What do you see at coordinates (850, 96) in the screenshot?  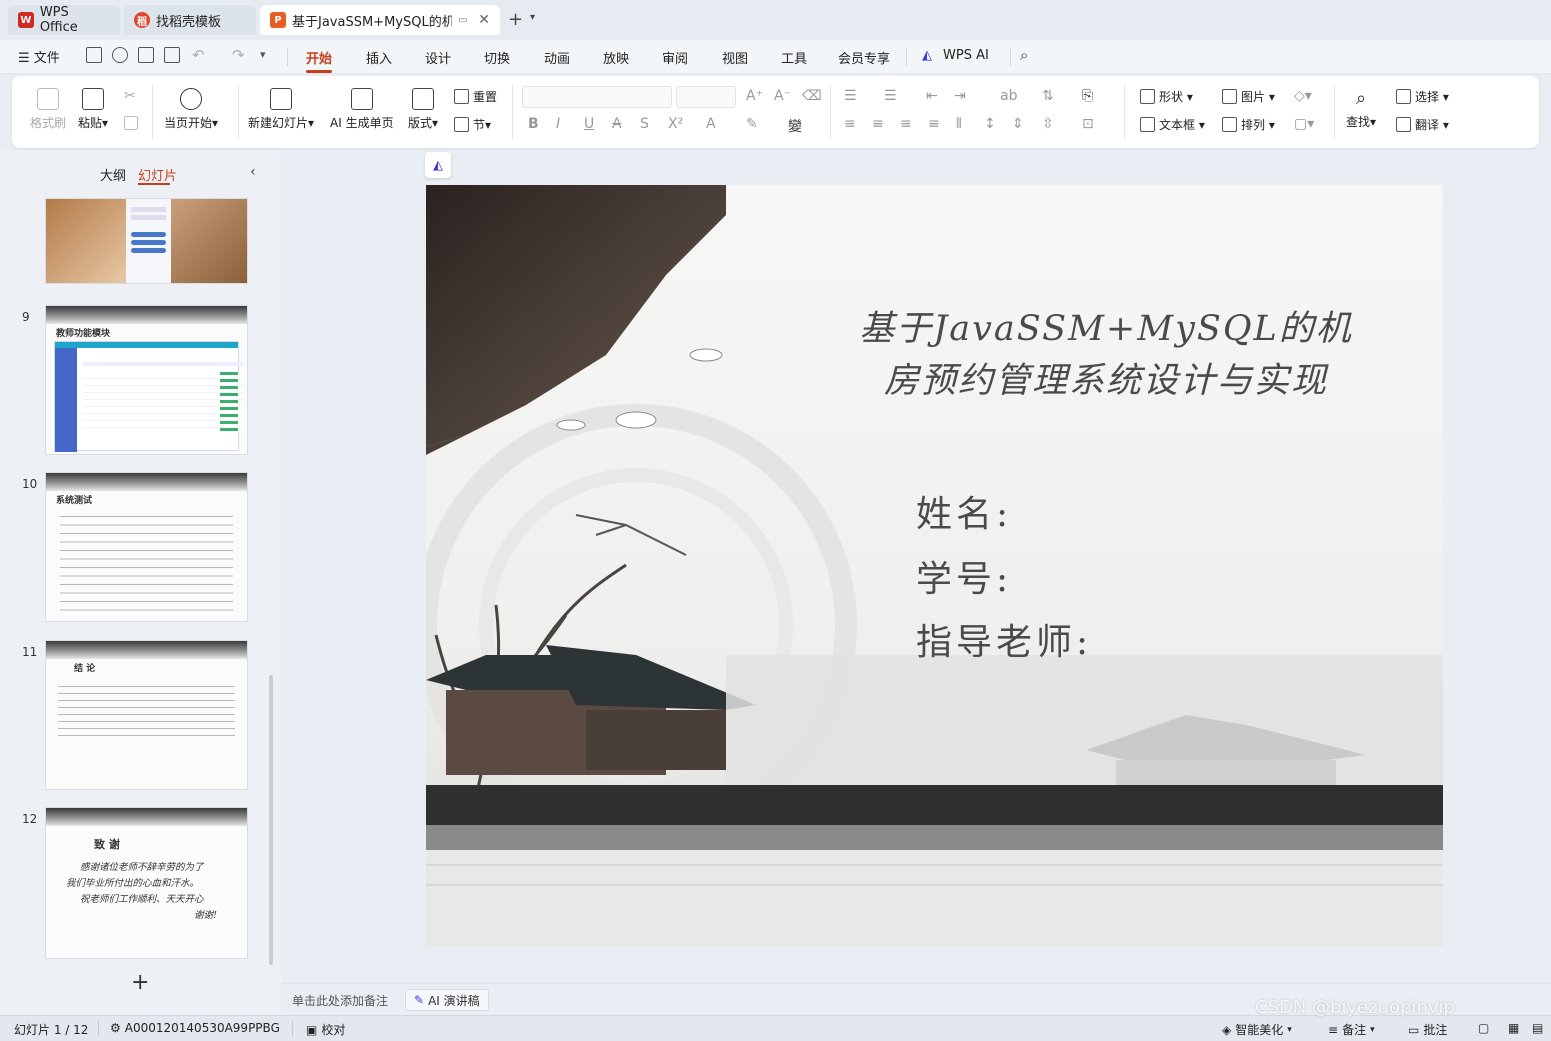 I see `bullets-icon: ☰` at bounding box center [850, 96].